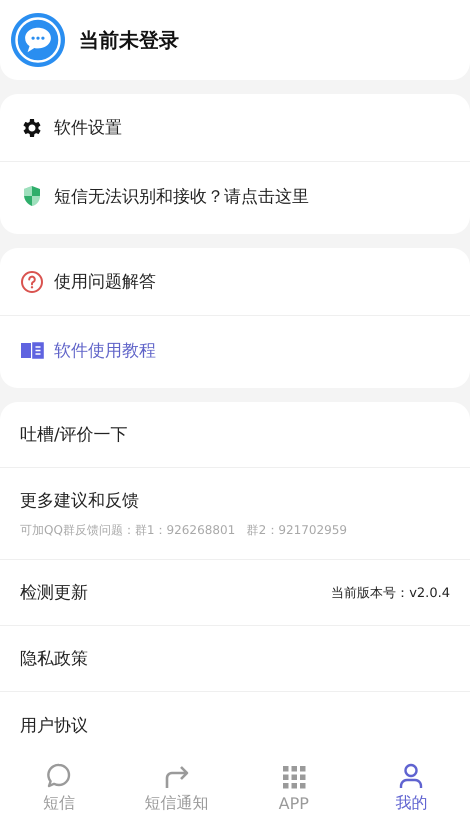 This screenshot has width=470, height=821. Describe the element at coordinates (58, 776) in the screenshot. I see `chat-icon` at that location.